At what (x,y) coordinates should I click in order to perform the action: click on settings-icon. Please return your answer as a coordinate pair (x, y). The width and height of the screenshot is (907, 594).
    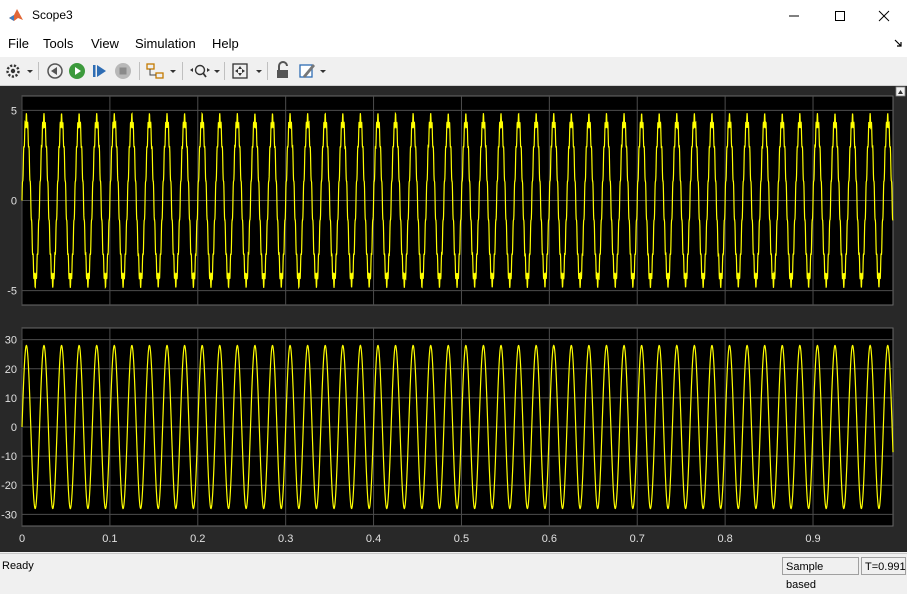
    Looking at the image, I should click on (19, 71).